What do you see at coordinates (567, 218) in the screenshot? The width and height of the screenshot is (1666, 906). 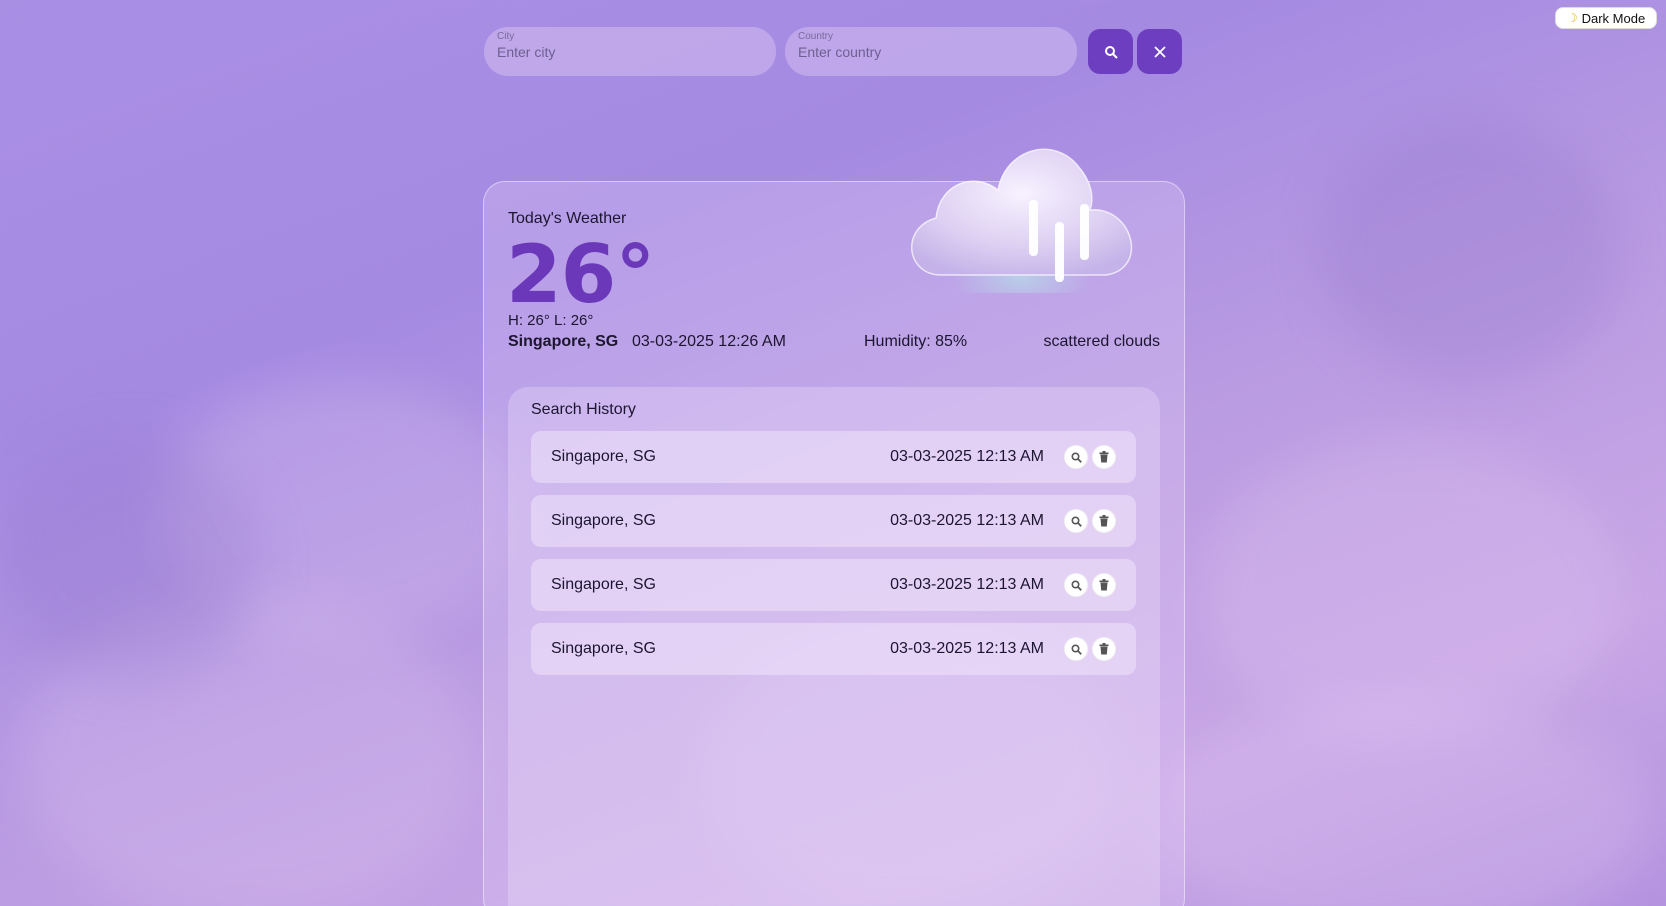 I see `weather-title: Today's Weather` at bounding box center [567, 218].